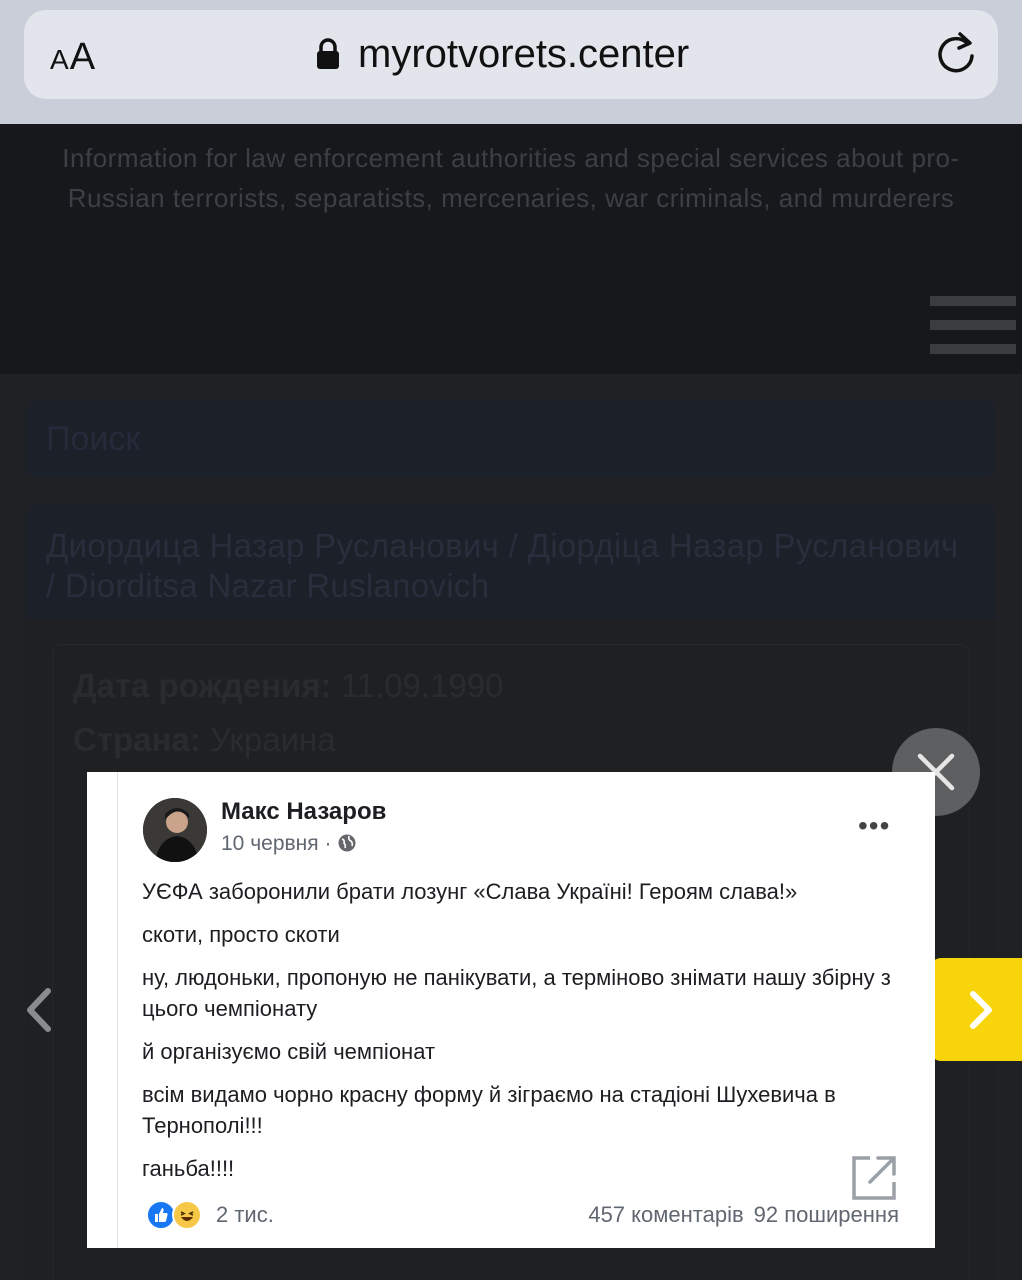 The height and width of the screenshot is (1280, 1022). Describe the element at coordinates (981, 1010) in the screenshot. I see `chevron-right-icon` at that location.